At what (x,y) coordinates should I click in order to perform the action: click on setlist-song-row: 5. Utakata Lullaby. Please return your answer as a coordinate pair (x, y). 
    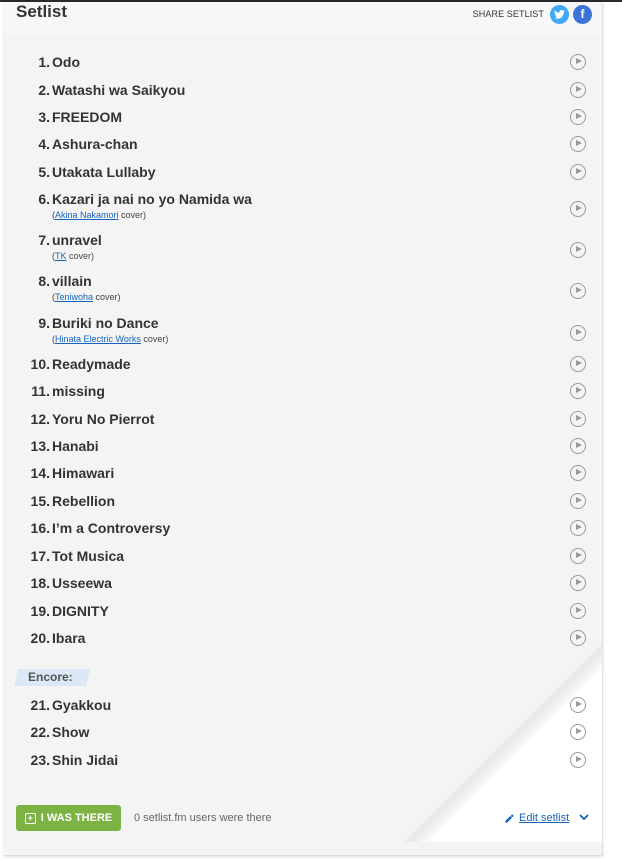
    Looking at the image, I should click on (303, 176).